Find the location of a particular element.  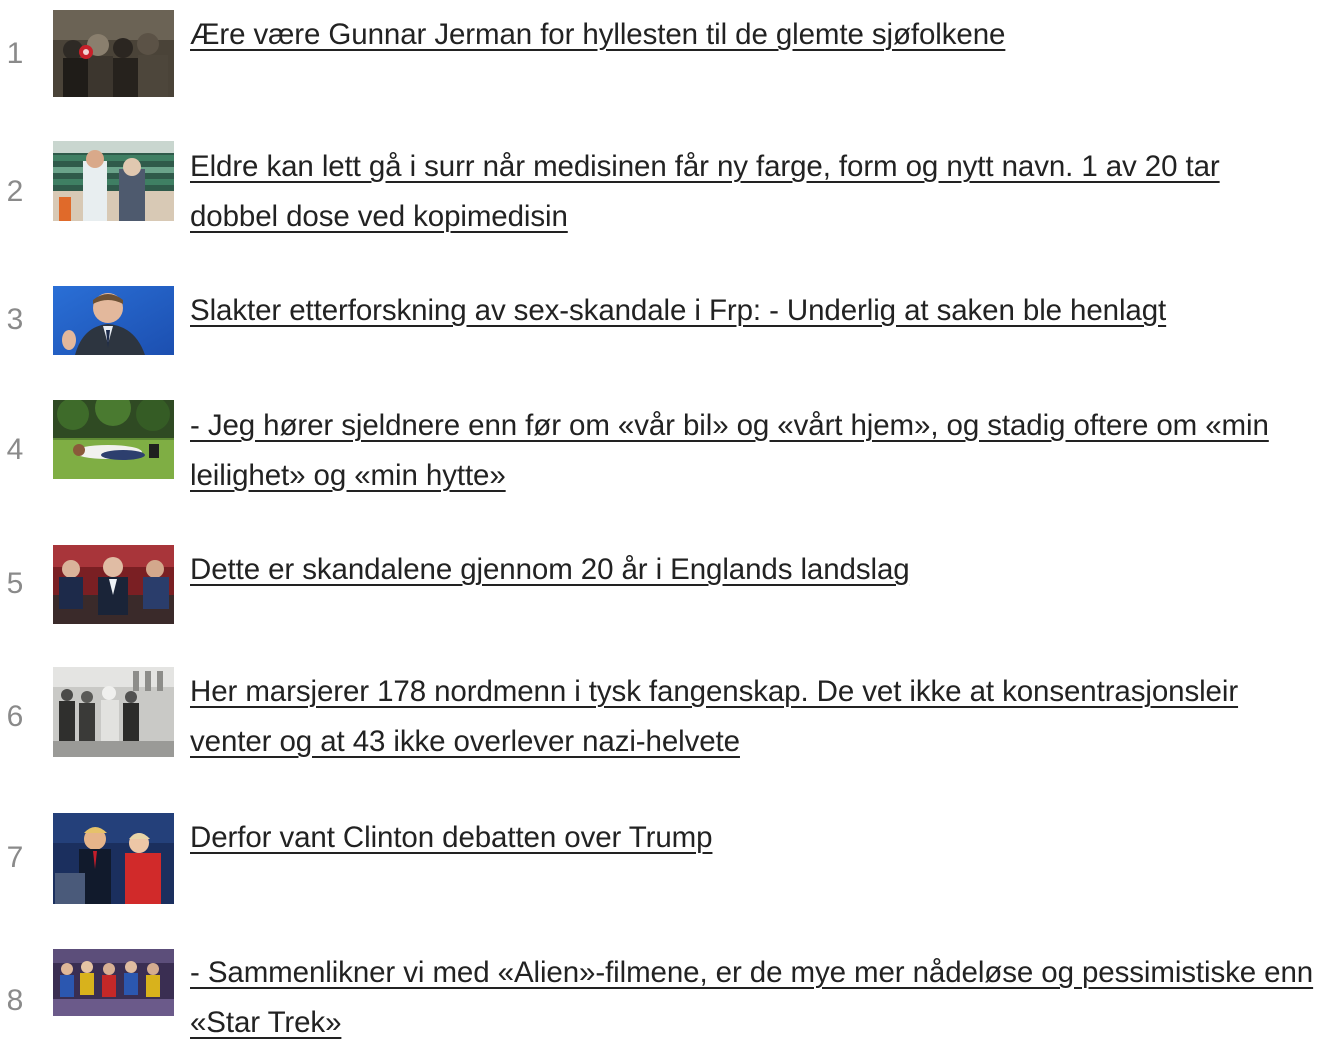

rank-number: 6 is located at coordinates (15, 716).